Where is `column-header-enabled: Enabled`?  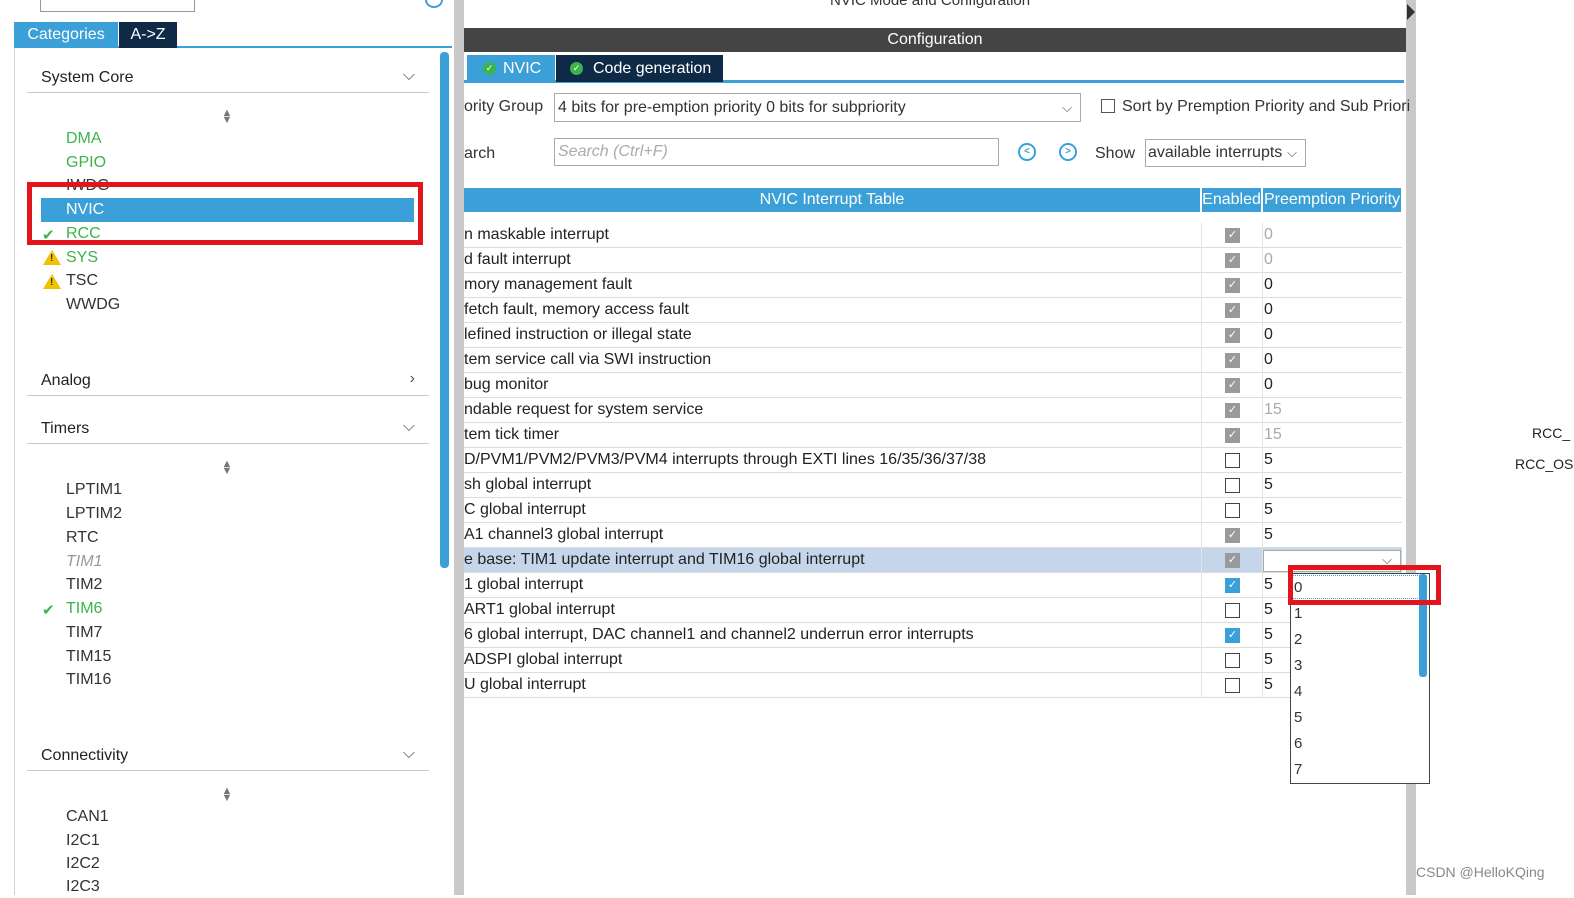
column-header-enabled: Enabled is located at coordinates (1231, 200).